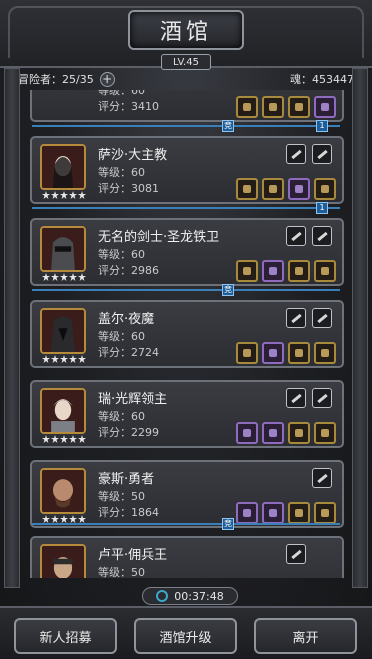  I want to click on tag-bar: 1, so click(186, 208).